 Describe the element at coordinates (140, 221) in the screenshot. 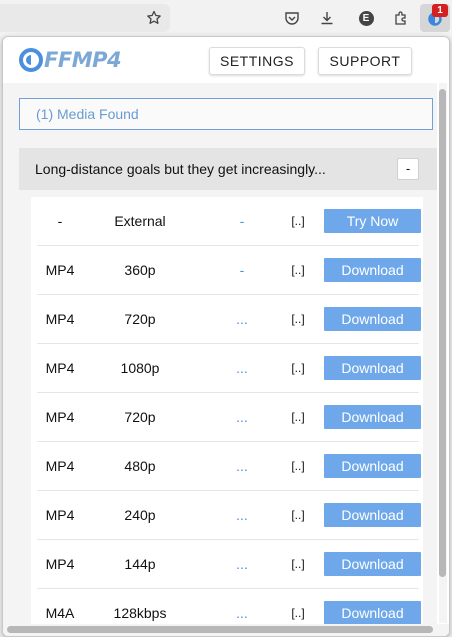

I see `quality-cell: External` at that location.